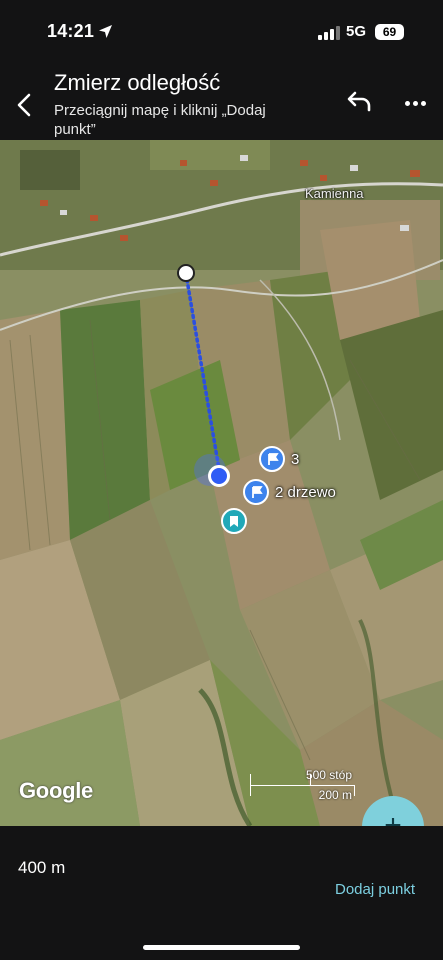  Describe the element at coordinates (335, 795) in the screenshot. I see `scale-metric: 200 m` at that location.